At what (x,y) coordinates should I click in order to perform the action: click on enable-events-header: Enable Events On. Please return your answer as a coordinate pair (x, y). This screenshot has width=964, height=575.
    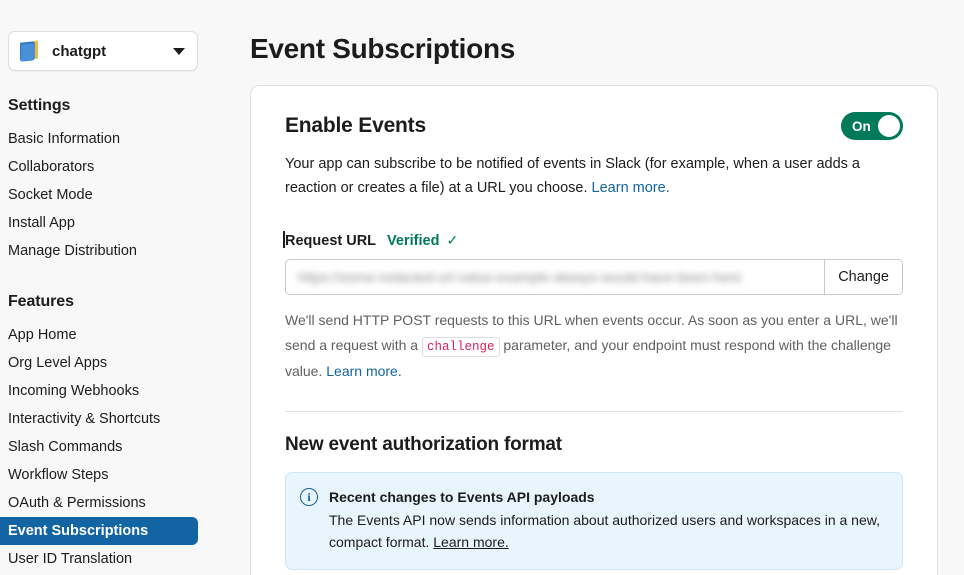
    Looking at the image, I should click on (594, 126).